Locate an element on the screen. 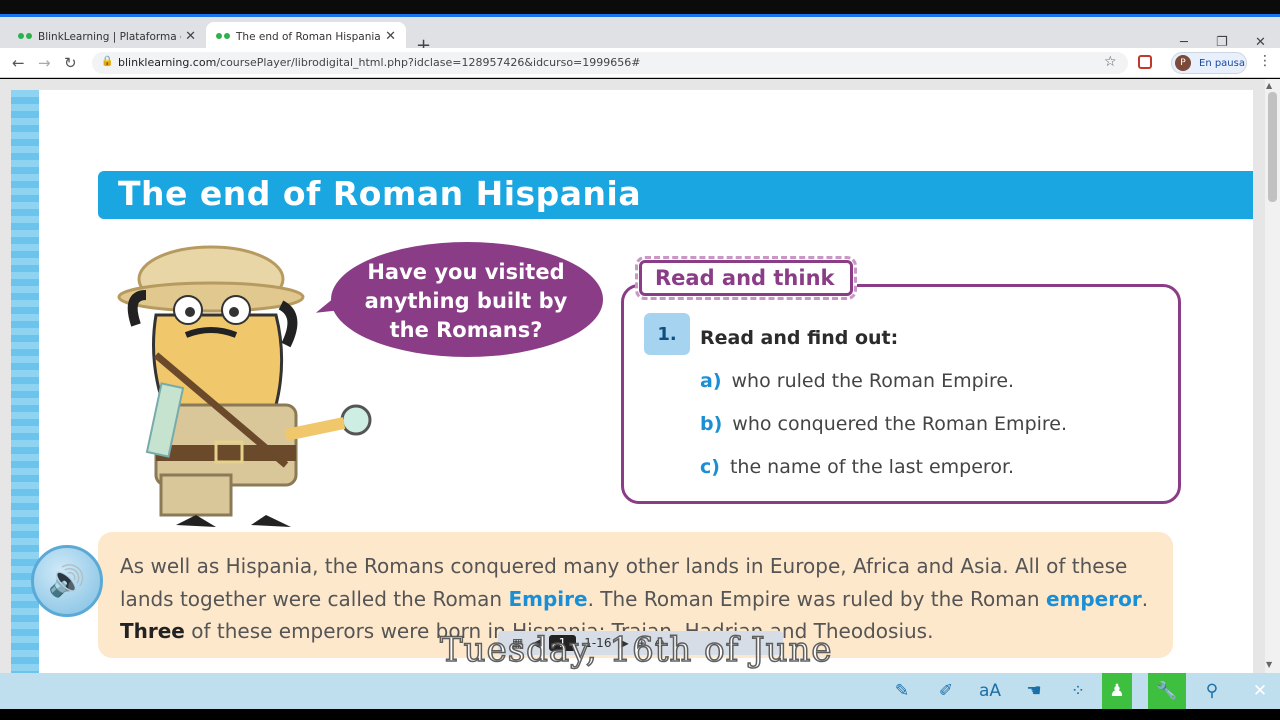 This screenshot has width=1280, height=720. question-item-b: b) who conquered the Roman Empire. is located at coordinates (883, 424).